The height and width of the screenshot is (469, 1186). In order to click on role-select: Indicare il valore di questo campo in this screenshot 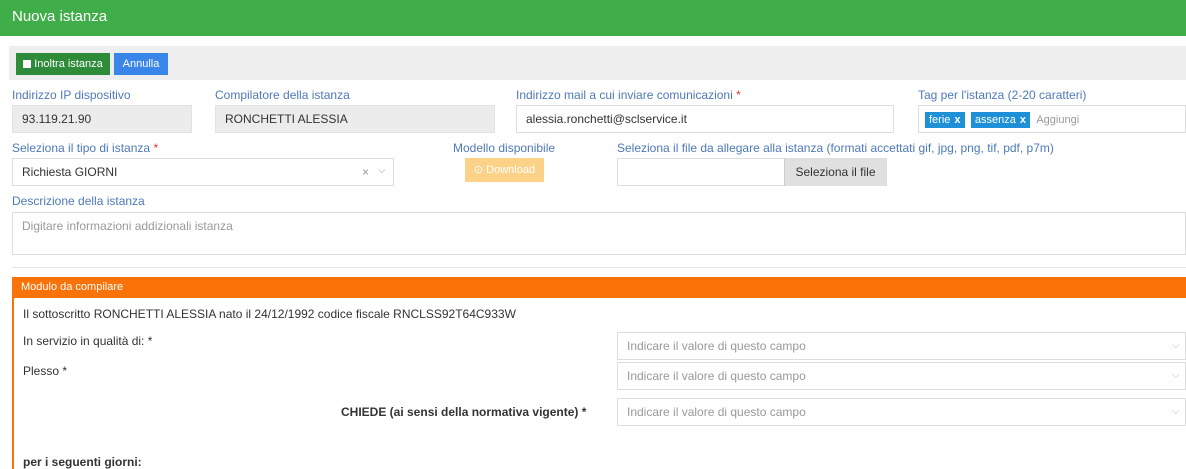, I will do `click(901, 346)`.